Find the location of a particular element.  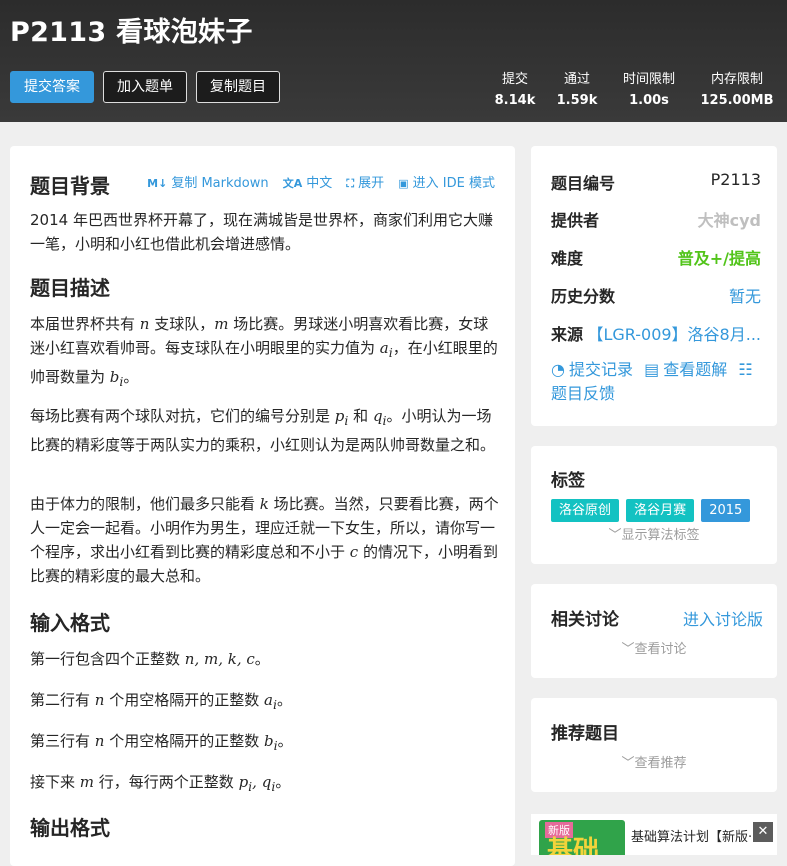

stat-label: 提交 is located at coordinates (514, 79).